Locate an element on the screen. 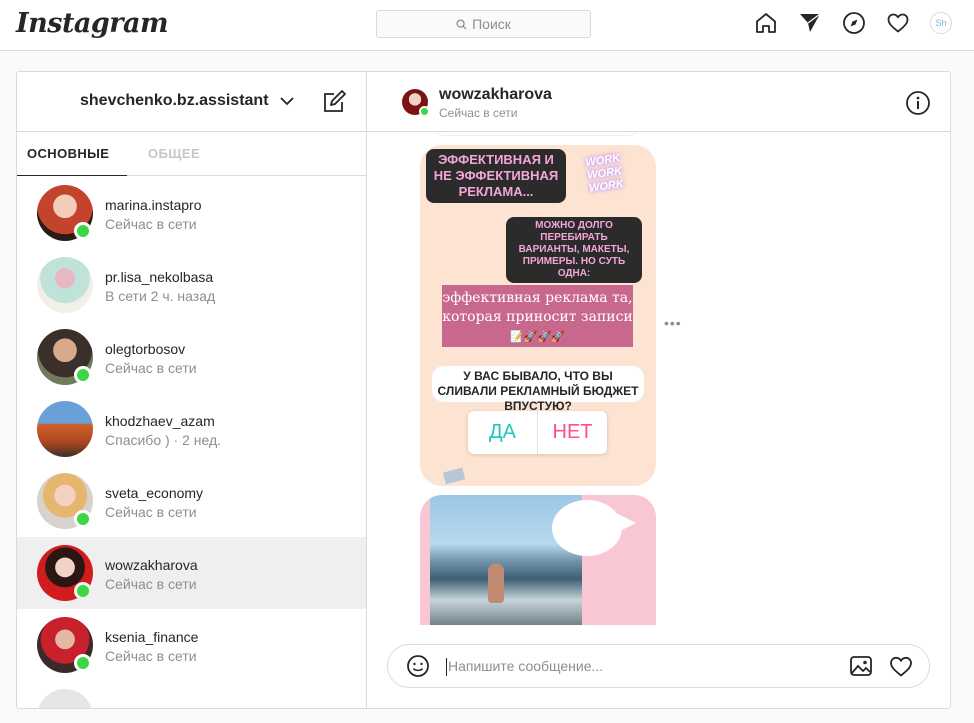 The height and width of the screenshot is (723, 974). conversation-status: Спасибо ) · 2 нед. is located at coordinates (163, 440).